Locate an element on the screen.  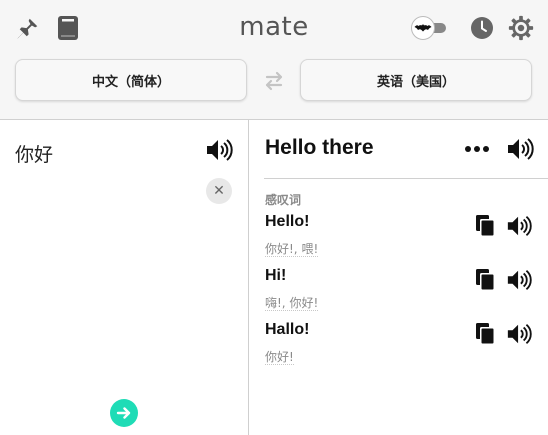
part-of-speech-label: 感叹词 is located at coordinates (283, 200).